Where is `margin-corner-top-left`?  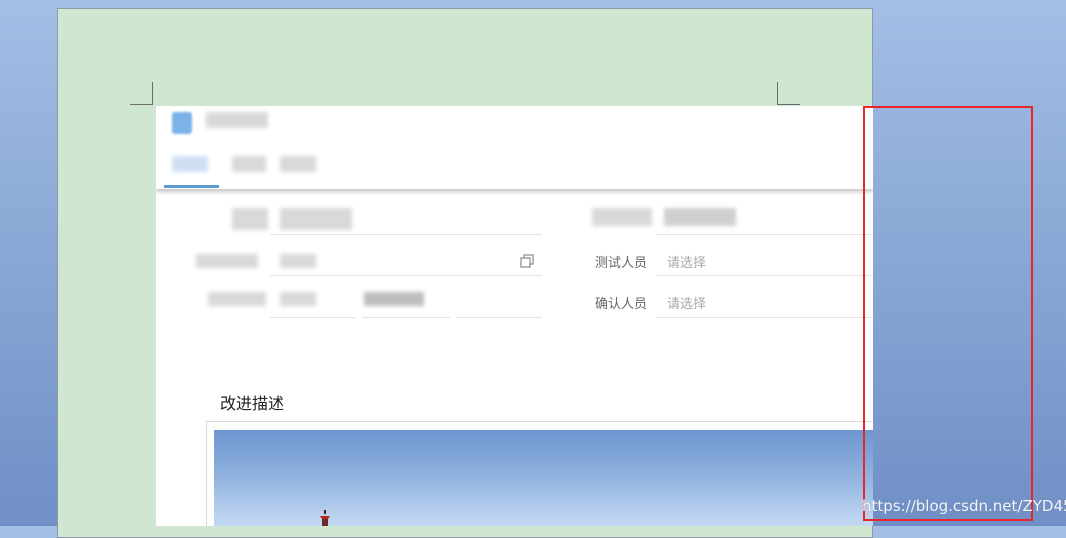 margin-corner-top-left is located at coordinates (141, 93).